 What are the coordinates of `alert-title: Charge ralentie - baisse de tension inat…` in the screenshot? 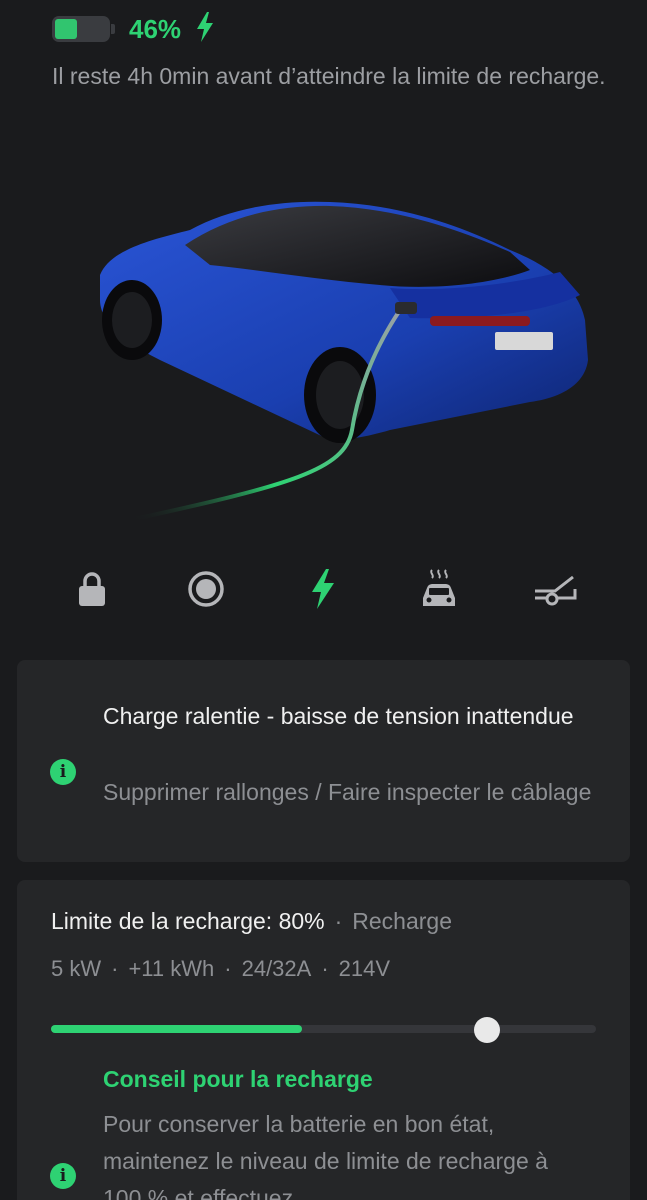 It's located at (338, 716).